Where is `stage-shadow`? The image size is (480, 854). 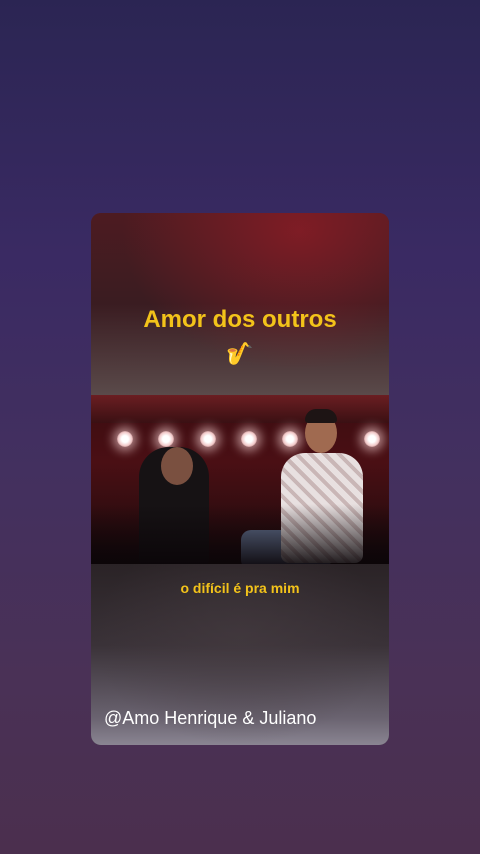
stage-shadow is located at coordinates (240, 534).